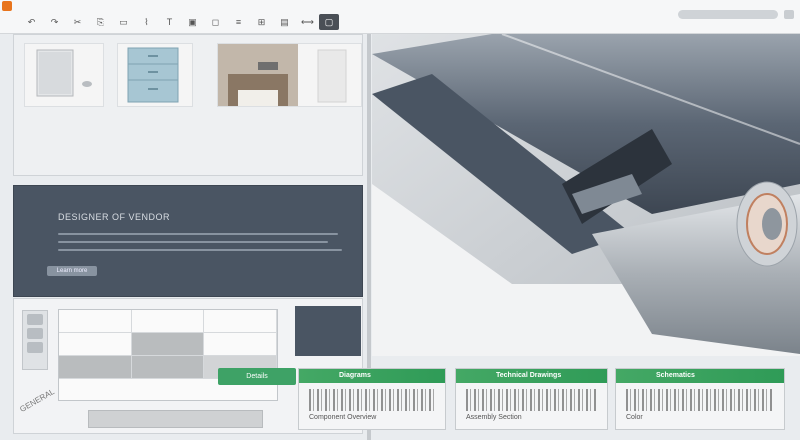  I want to click on card-technical-drawings: Technical Drawings Assembly Section, so click(531, 399).